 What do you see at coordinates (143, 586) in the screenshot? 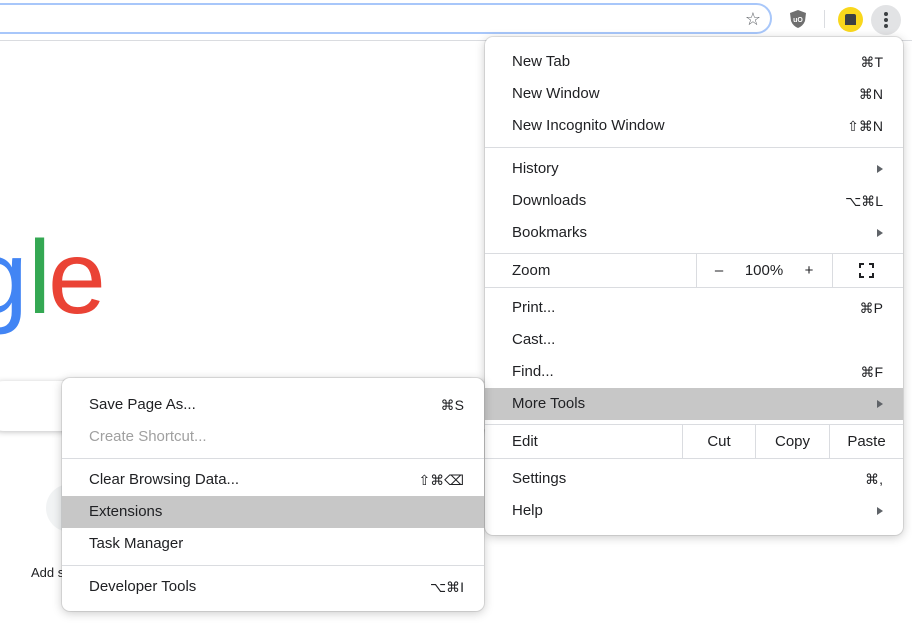
I see `menu-item-label: Developer Tools` at bounding box center [143, 586].